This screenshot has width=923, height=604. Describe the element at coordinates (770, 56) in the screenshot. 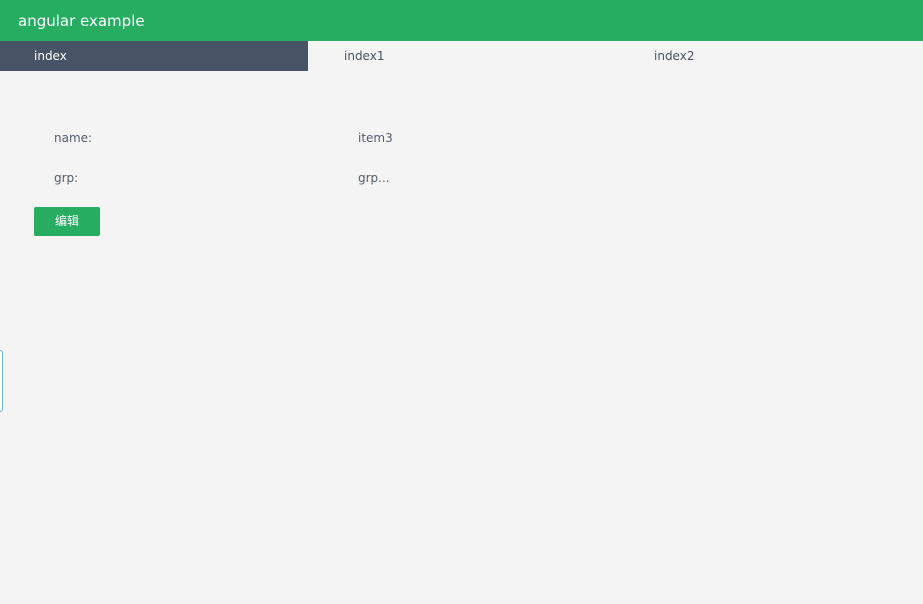

I see `tab-index2: index2` at that location.